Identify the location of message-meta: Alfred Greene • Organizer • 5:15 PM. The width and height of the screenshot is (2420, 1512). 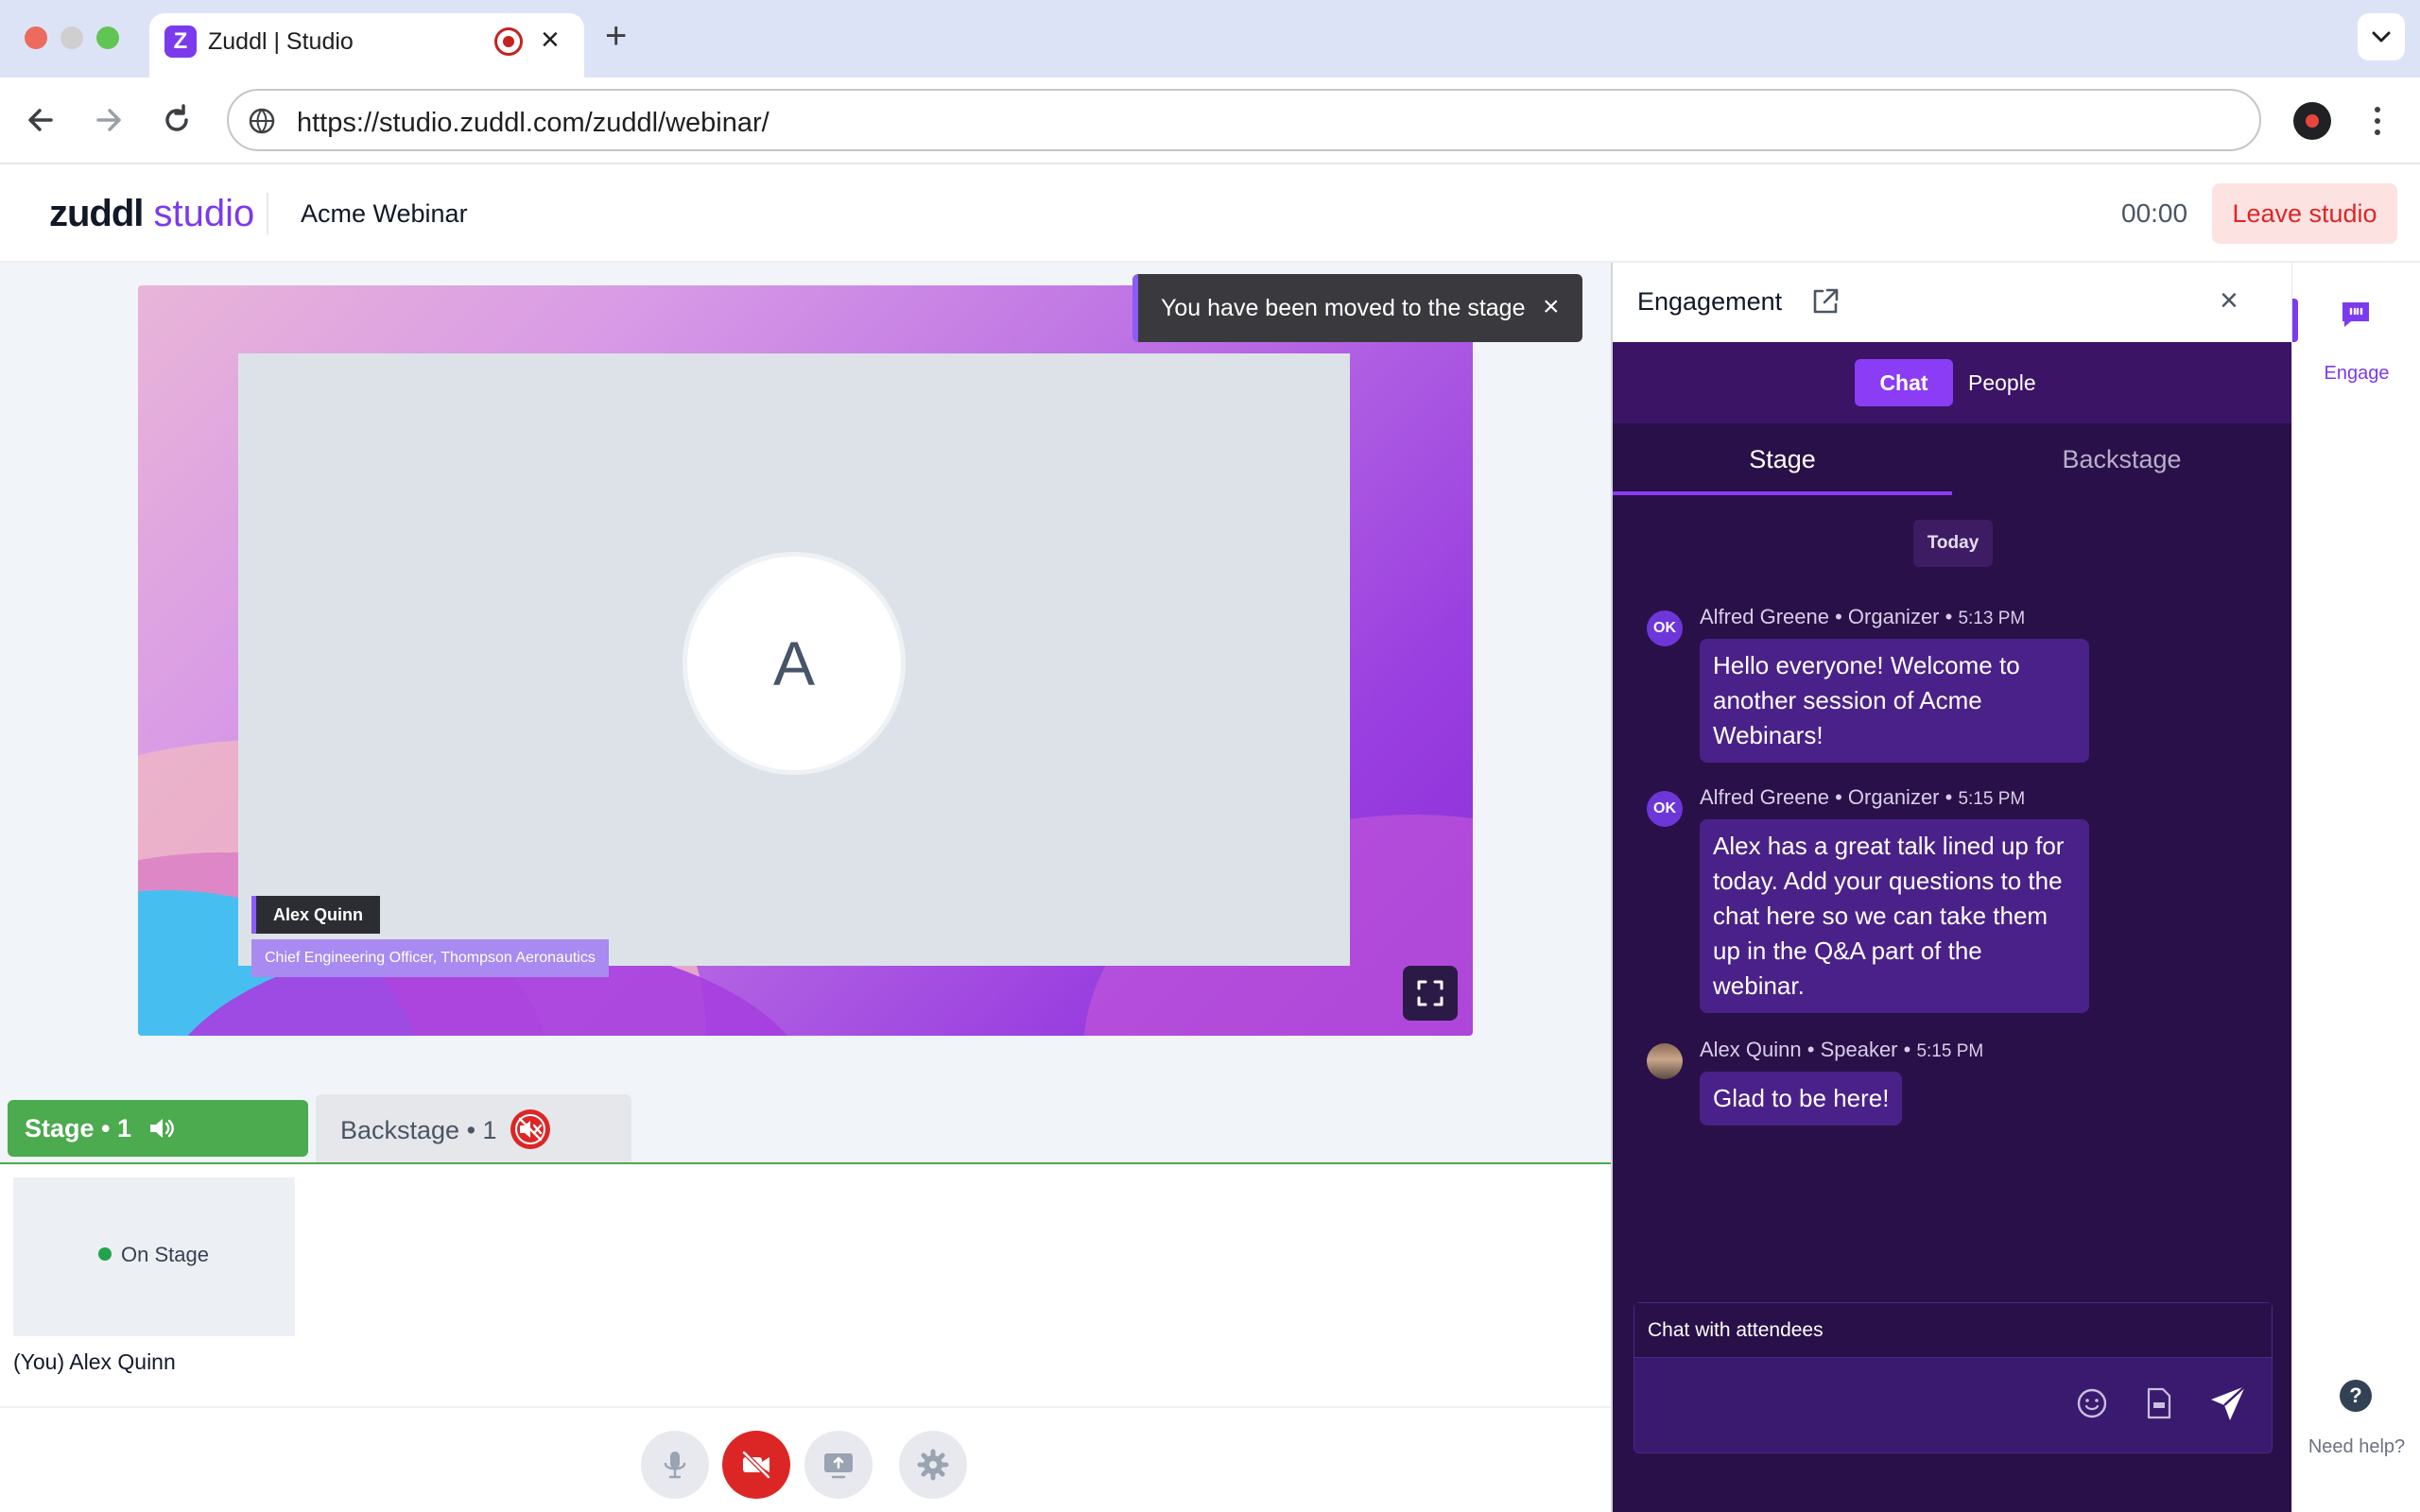
(1863, 797).